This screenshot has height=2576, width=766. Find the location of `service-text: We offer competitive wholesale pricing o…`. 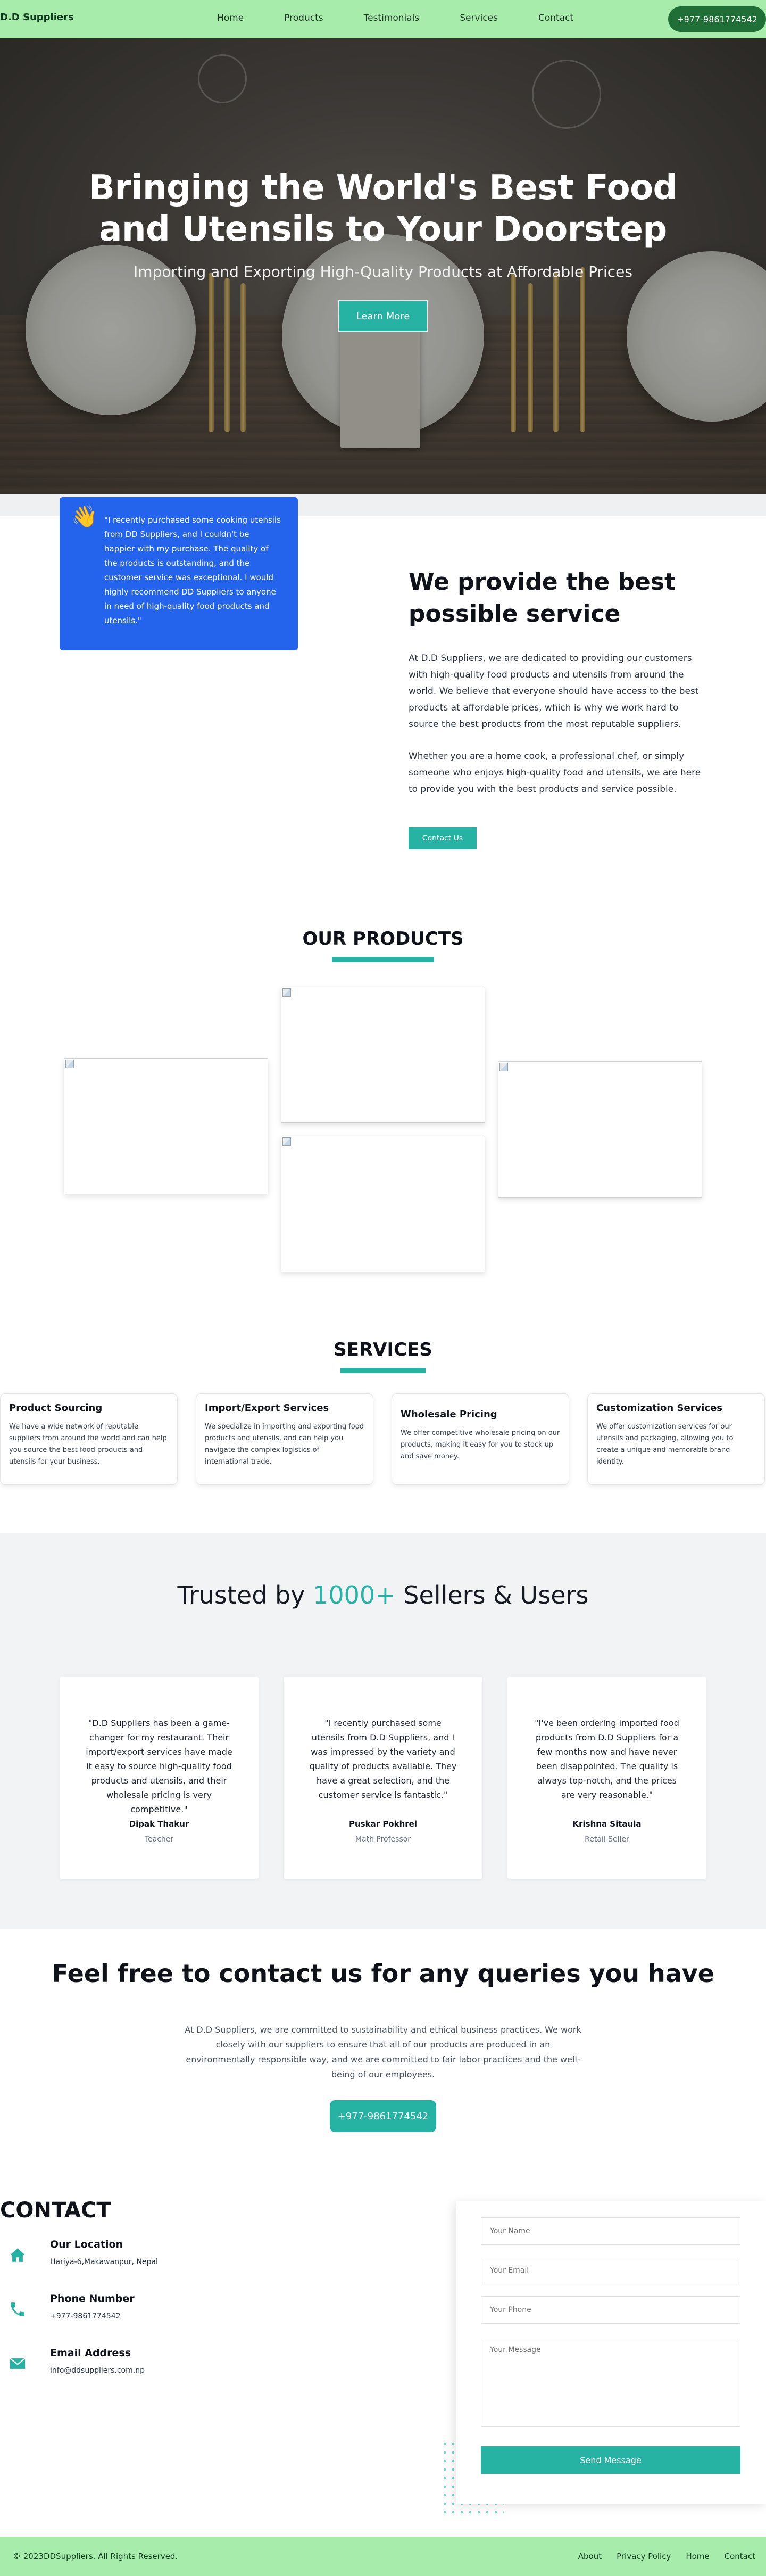

service-text: We offer competitive wholesale pricing o… is located at coordinates (480, 1444).